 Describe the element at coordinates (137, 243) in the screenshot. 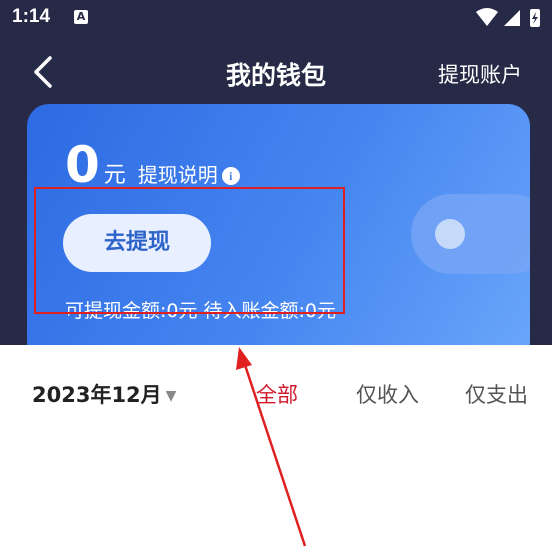

I see `withdraw-button: 去提现` at that location.